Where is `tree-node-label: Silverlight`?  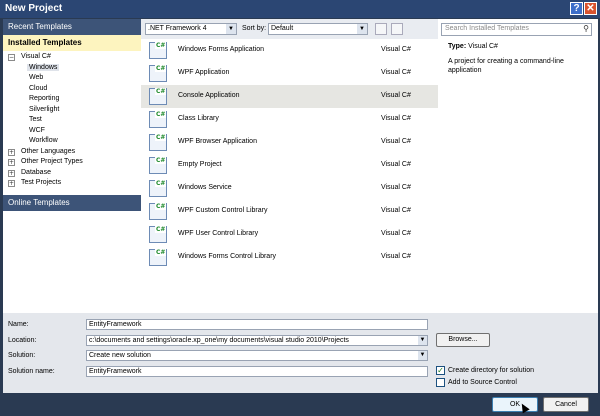 tree-node-label: Silverlight is located at coordinates (44, 109).